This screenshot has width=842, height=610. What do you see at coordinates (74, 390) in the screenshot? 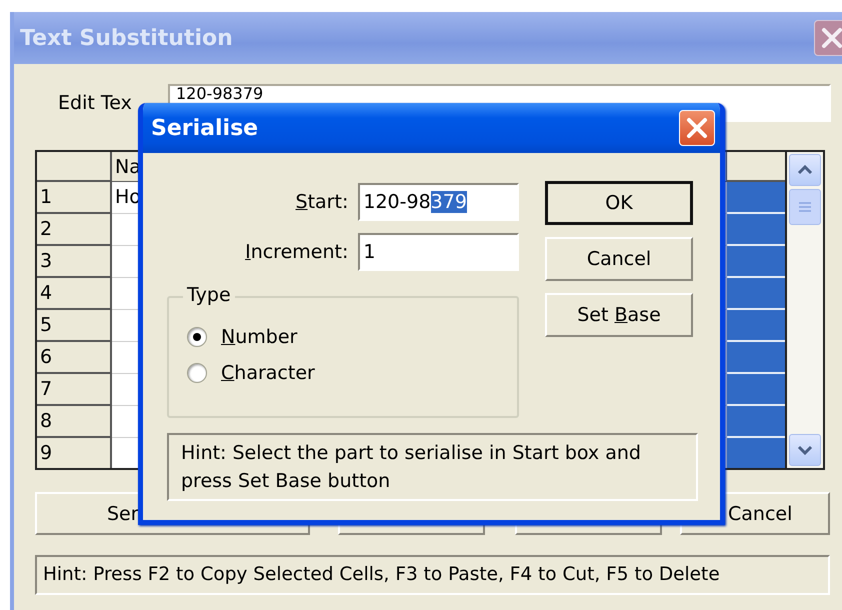
I see `row-number: 7` at bounding box center [74, 390].